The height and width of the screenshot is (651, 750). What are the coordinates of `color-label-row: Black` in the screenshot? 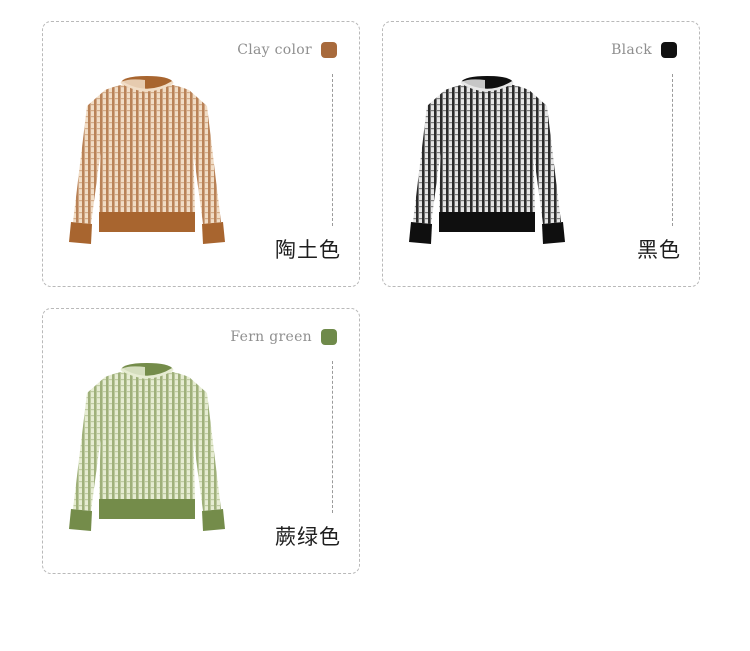 It's located at (644, 50).